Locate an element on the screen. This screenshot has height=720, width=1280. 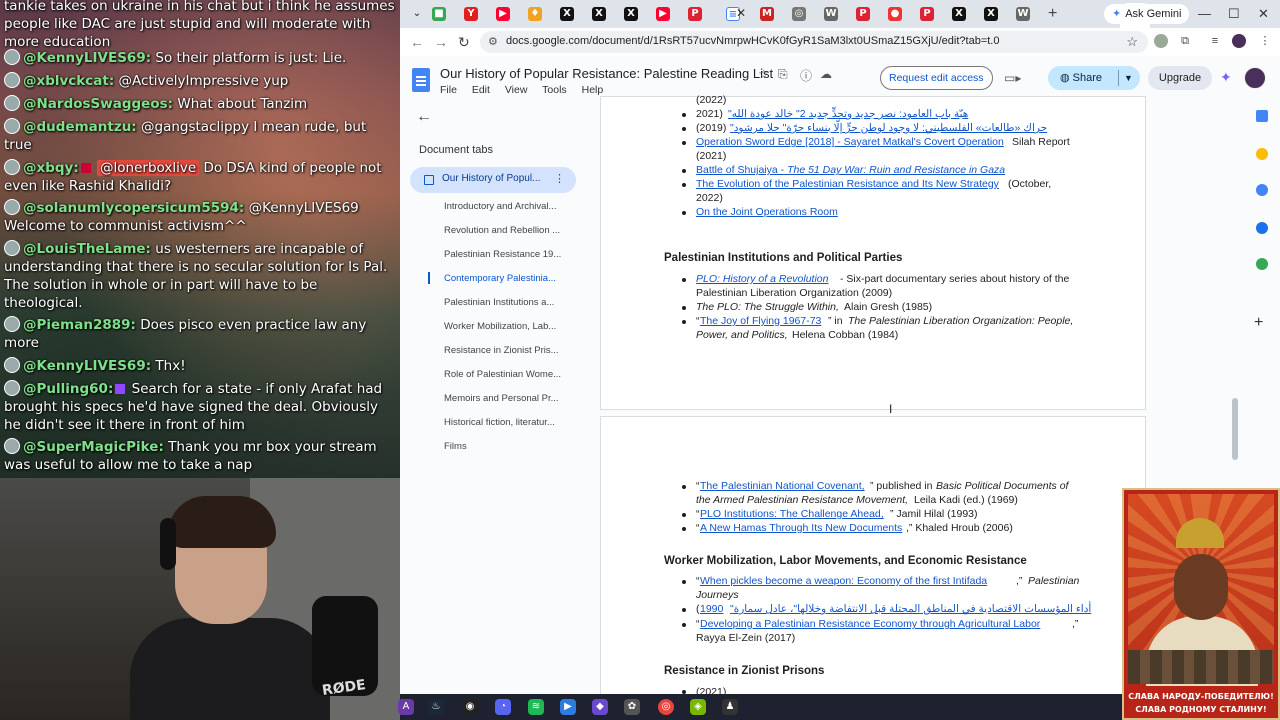
subtab-films: Films is located at coordinates (504, 446).